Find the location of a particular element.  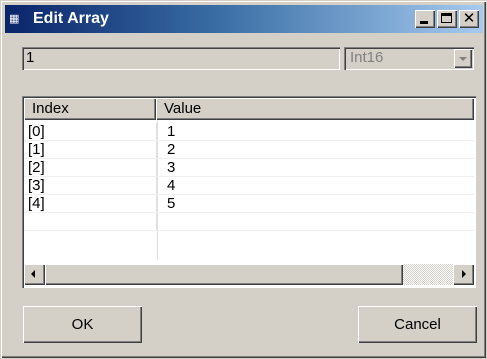

table-row: [0] 1 is located at coordinates (249, 132).